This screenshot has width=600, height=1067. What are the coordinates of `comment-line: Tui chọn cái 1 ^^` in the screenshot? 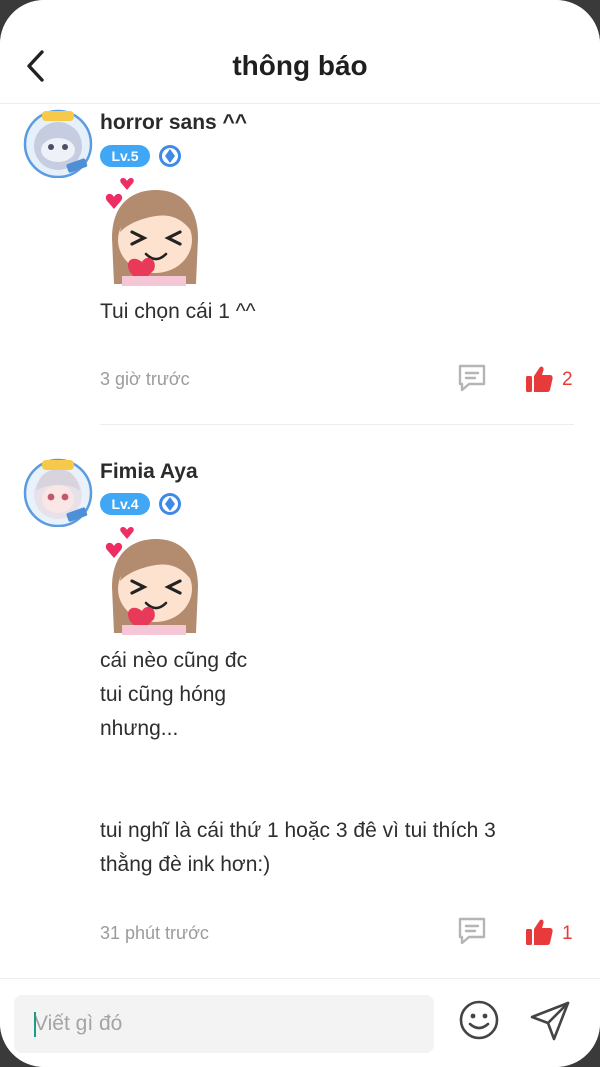 It's located at (178, 311).